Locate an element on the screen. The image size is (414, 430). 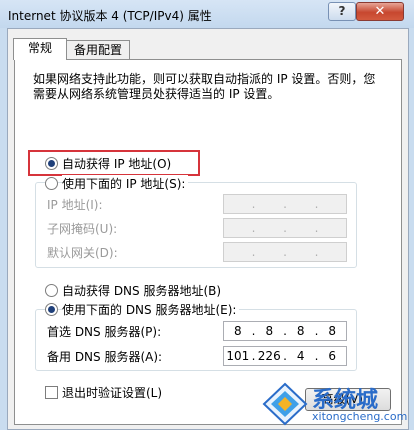
manual-ip-radio is located at coordinates (51, 183).